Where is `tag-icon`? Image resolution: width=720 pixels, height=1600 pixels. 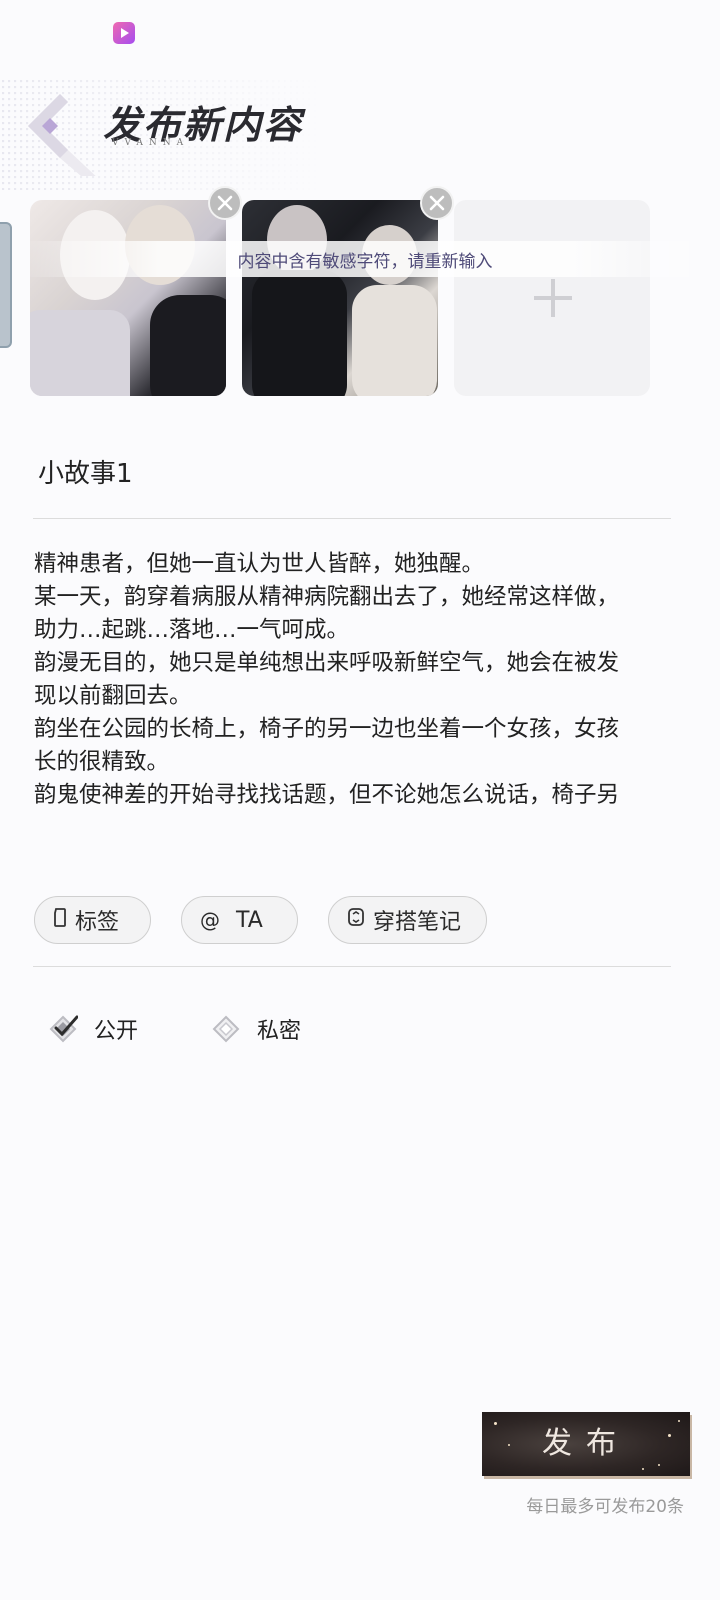
tag-icon is located at coordinates (60, 920).